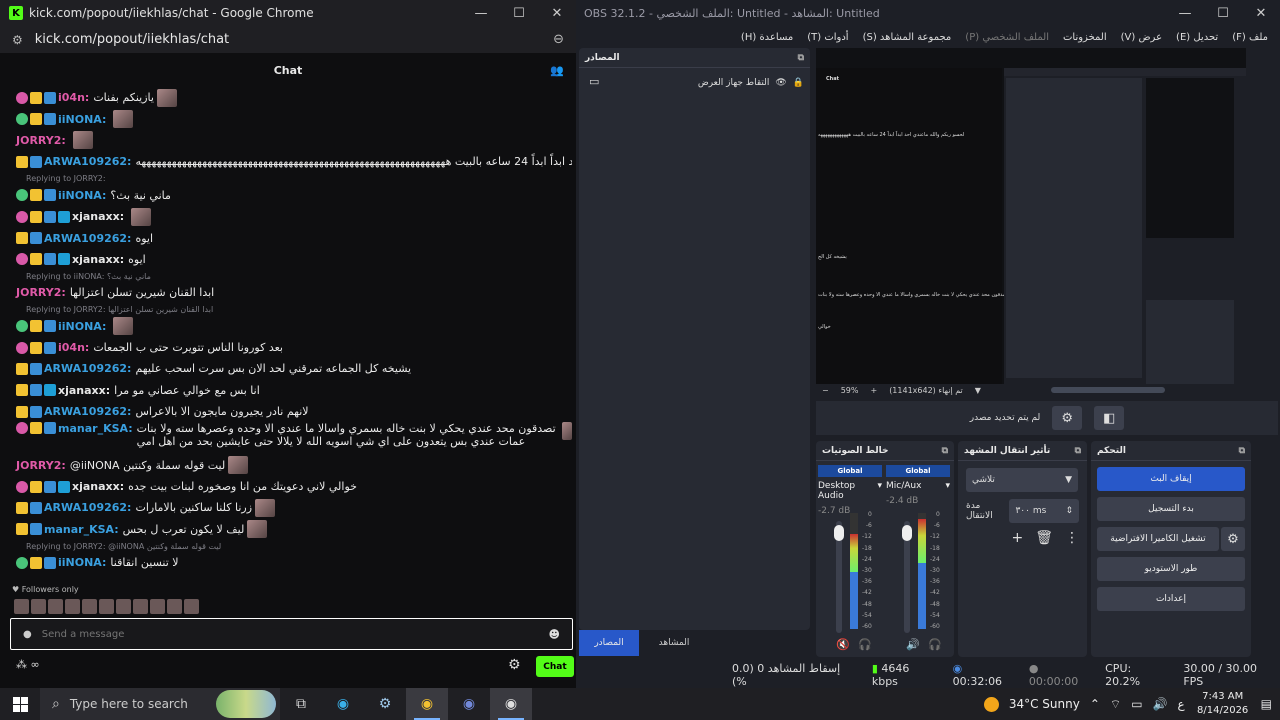 The height and width of the screenshot is (720, 1280). What do you see at coordinates (288, 39) in the screenshot?
I see `address-bar: ⚙ kick.com/popout/iiekhlas/chat ⊖` at bounding box center [288, 39].